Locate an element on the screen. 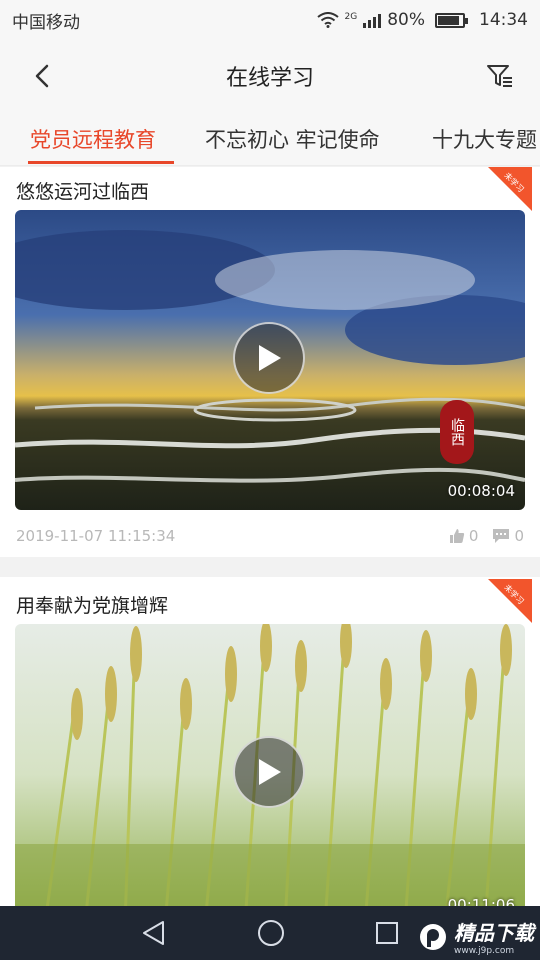  page-title: 在线学习 is located at coordinates (269, 78).